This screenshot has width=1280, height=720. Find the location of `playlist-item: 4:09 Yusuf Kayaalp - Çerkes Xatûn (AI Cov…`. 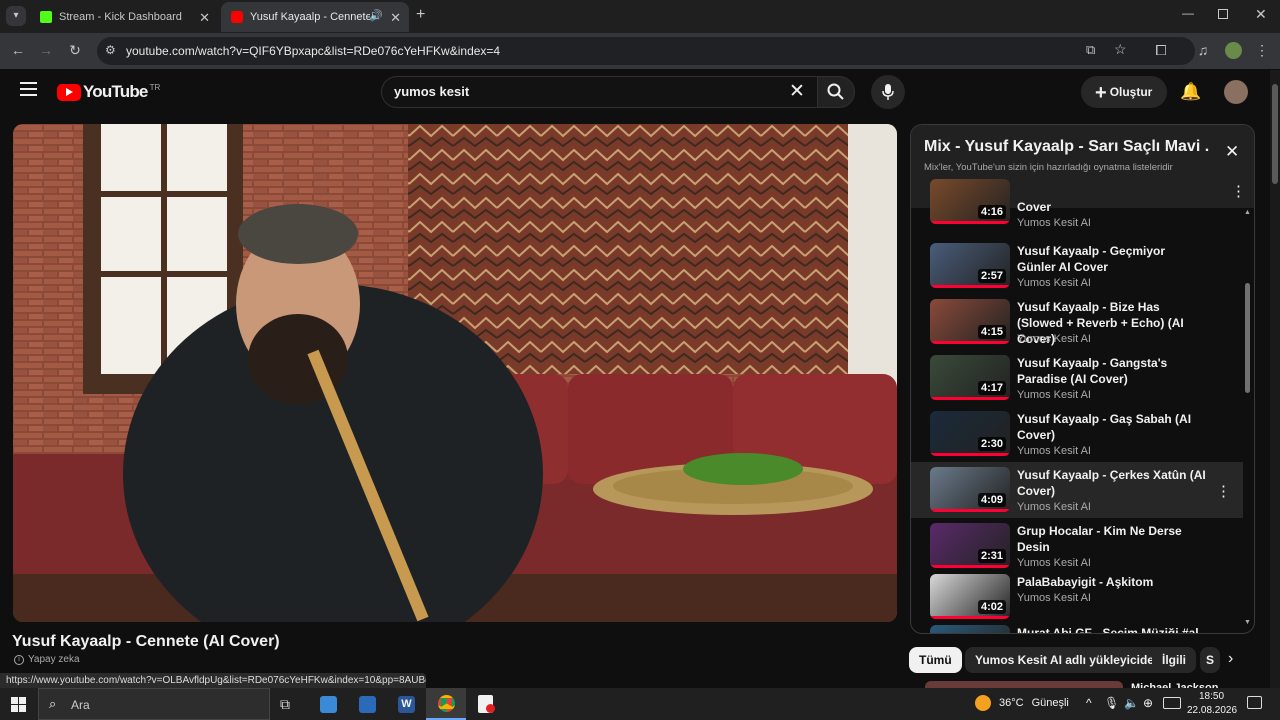

playlist-item: 4:09 Yusuf Kayaalp - Çerkes Xatûn (AI Cov… is located at coordinates (1077, 490).